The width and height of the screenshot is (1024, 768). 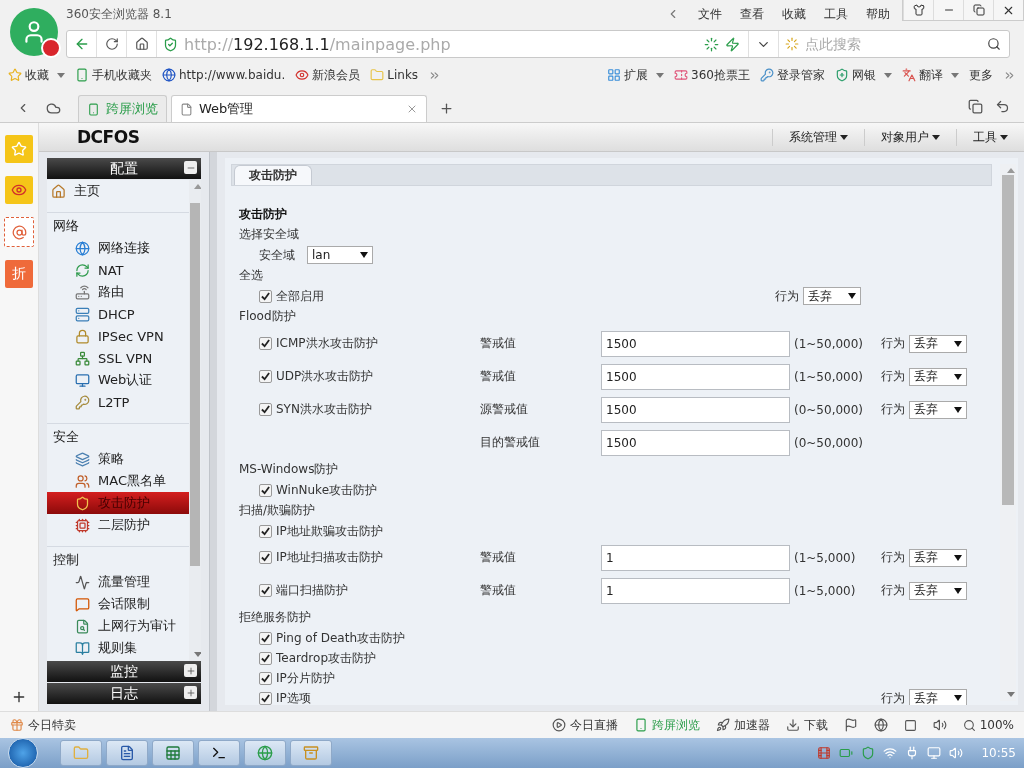 I want to click on windows-icon, so click(x=975, y=106).